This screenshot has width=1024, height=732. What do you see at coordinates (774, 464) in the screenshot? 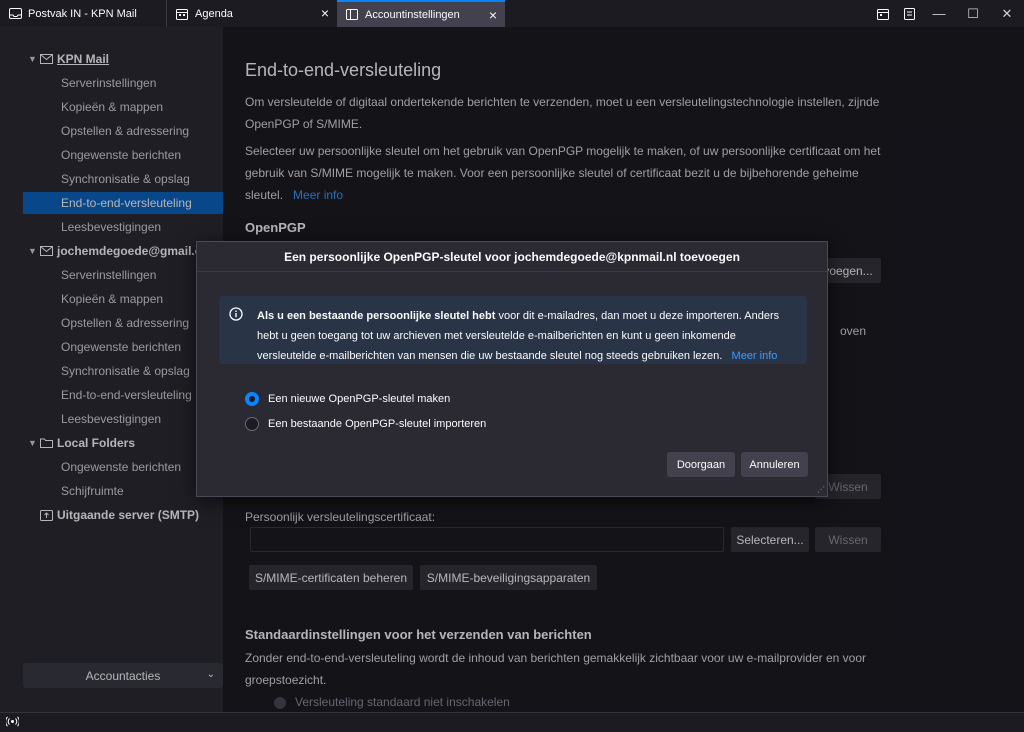
I see `cancel-button: Annuleren` at bounding box center [774, 464].